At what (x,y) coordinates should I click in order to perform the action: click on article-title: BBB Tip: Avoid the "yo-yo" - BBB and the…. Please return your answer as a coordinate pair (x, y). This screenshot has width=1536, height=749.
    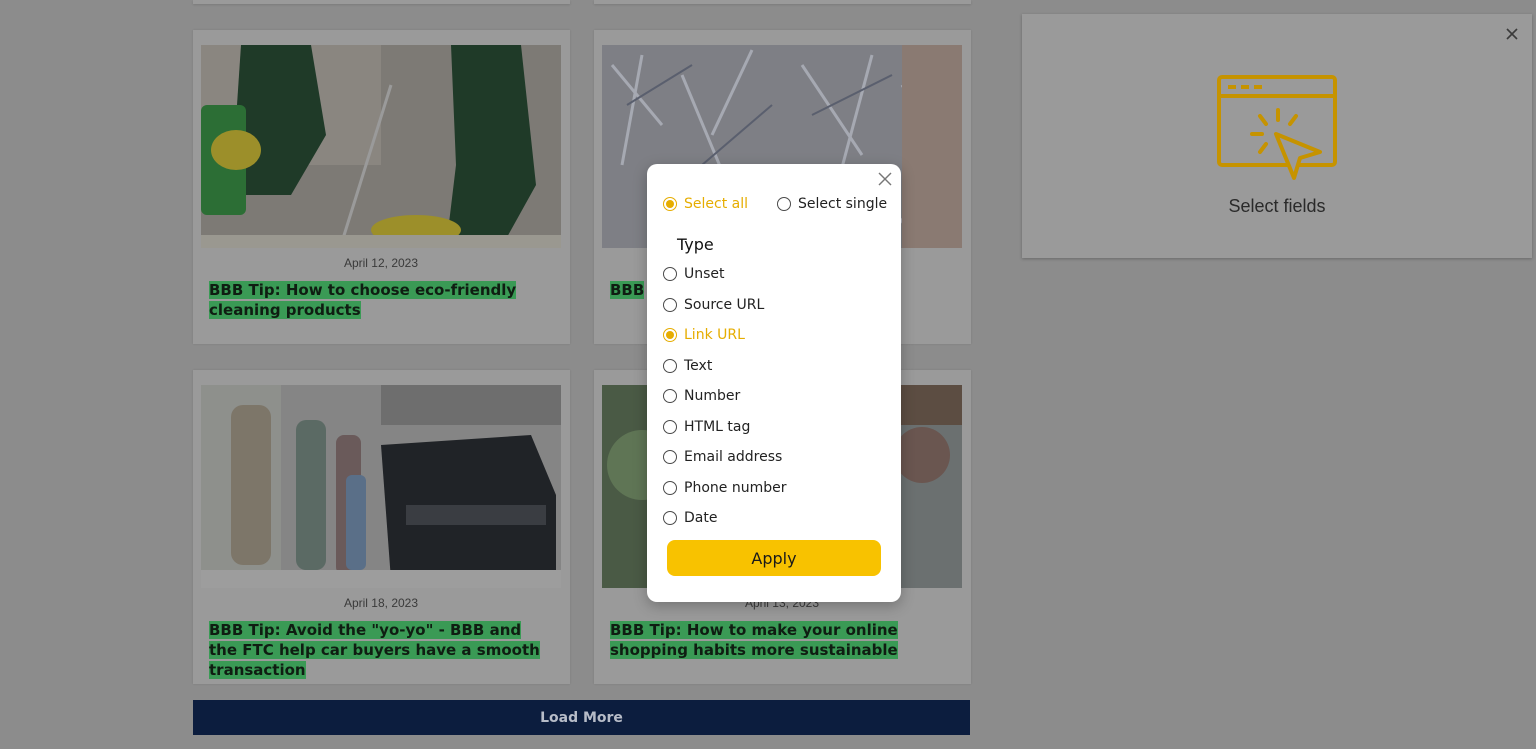
    Looking at the image, I should click on (379, 650).